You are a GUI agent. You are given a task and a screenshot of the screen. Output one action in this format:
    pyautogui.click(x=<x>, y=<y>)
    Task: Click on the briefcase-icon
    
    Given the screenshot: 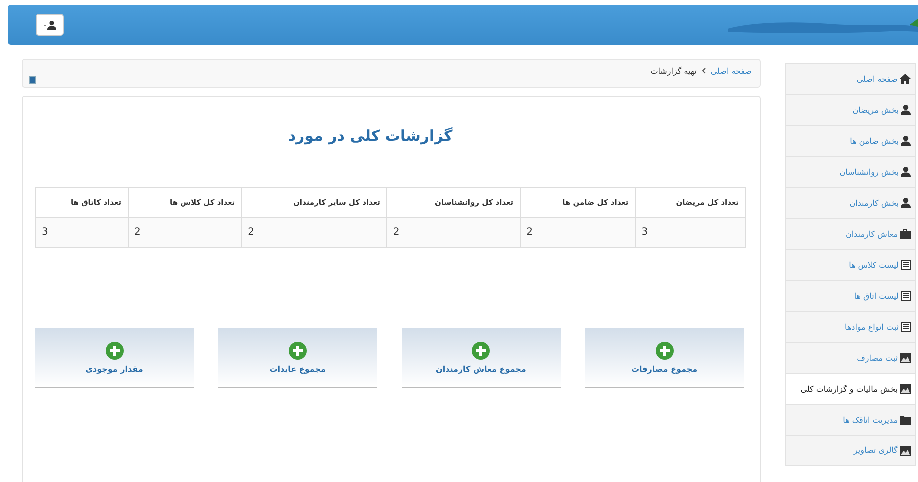 What is the action you would take?
    pyautogui.click(x=905, y=234)
    